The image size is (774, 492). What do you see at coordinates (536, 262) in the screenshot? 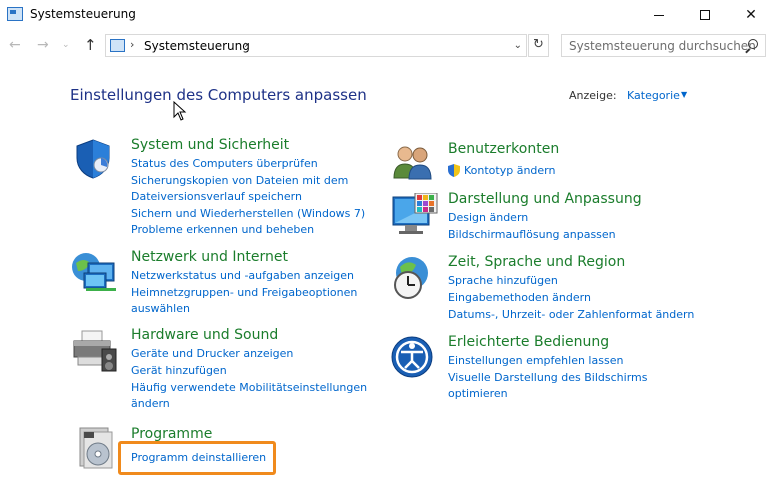
I see `category-title-region: Zeit, Sprache und Region` at bounding box center [536, 262].